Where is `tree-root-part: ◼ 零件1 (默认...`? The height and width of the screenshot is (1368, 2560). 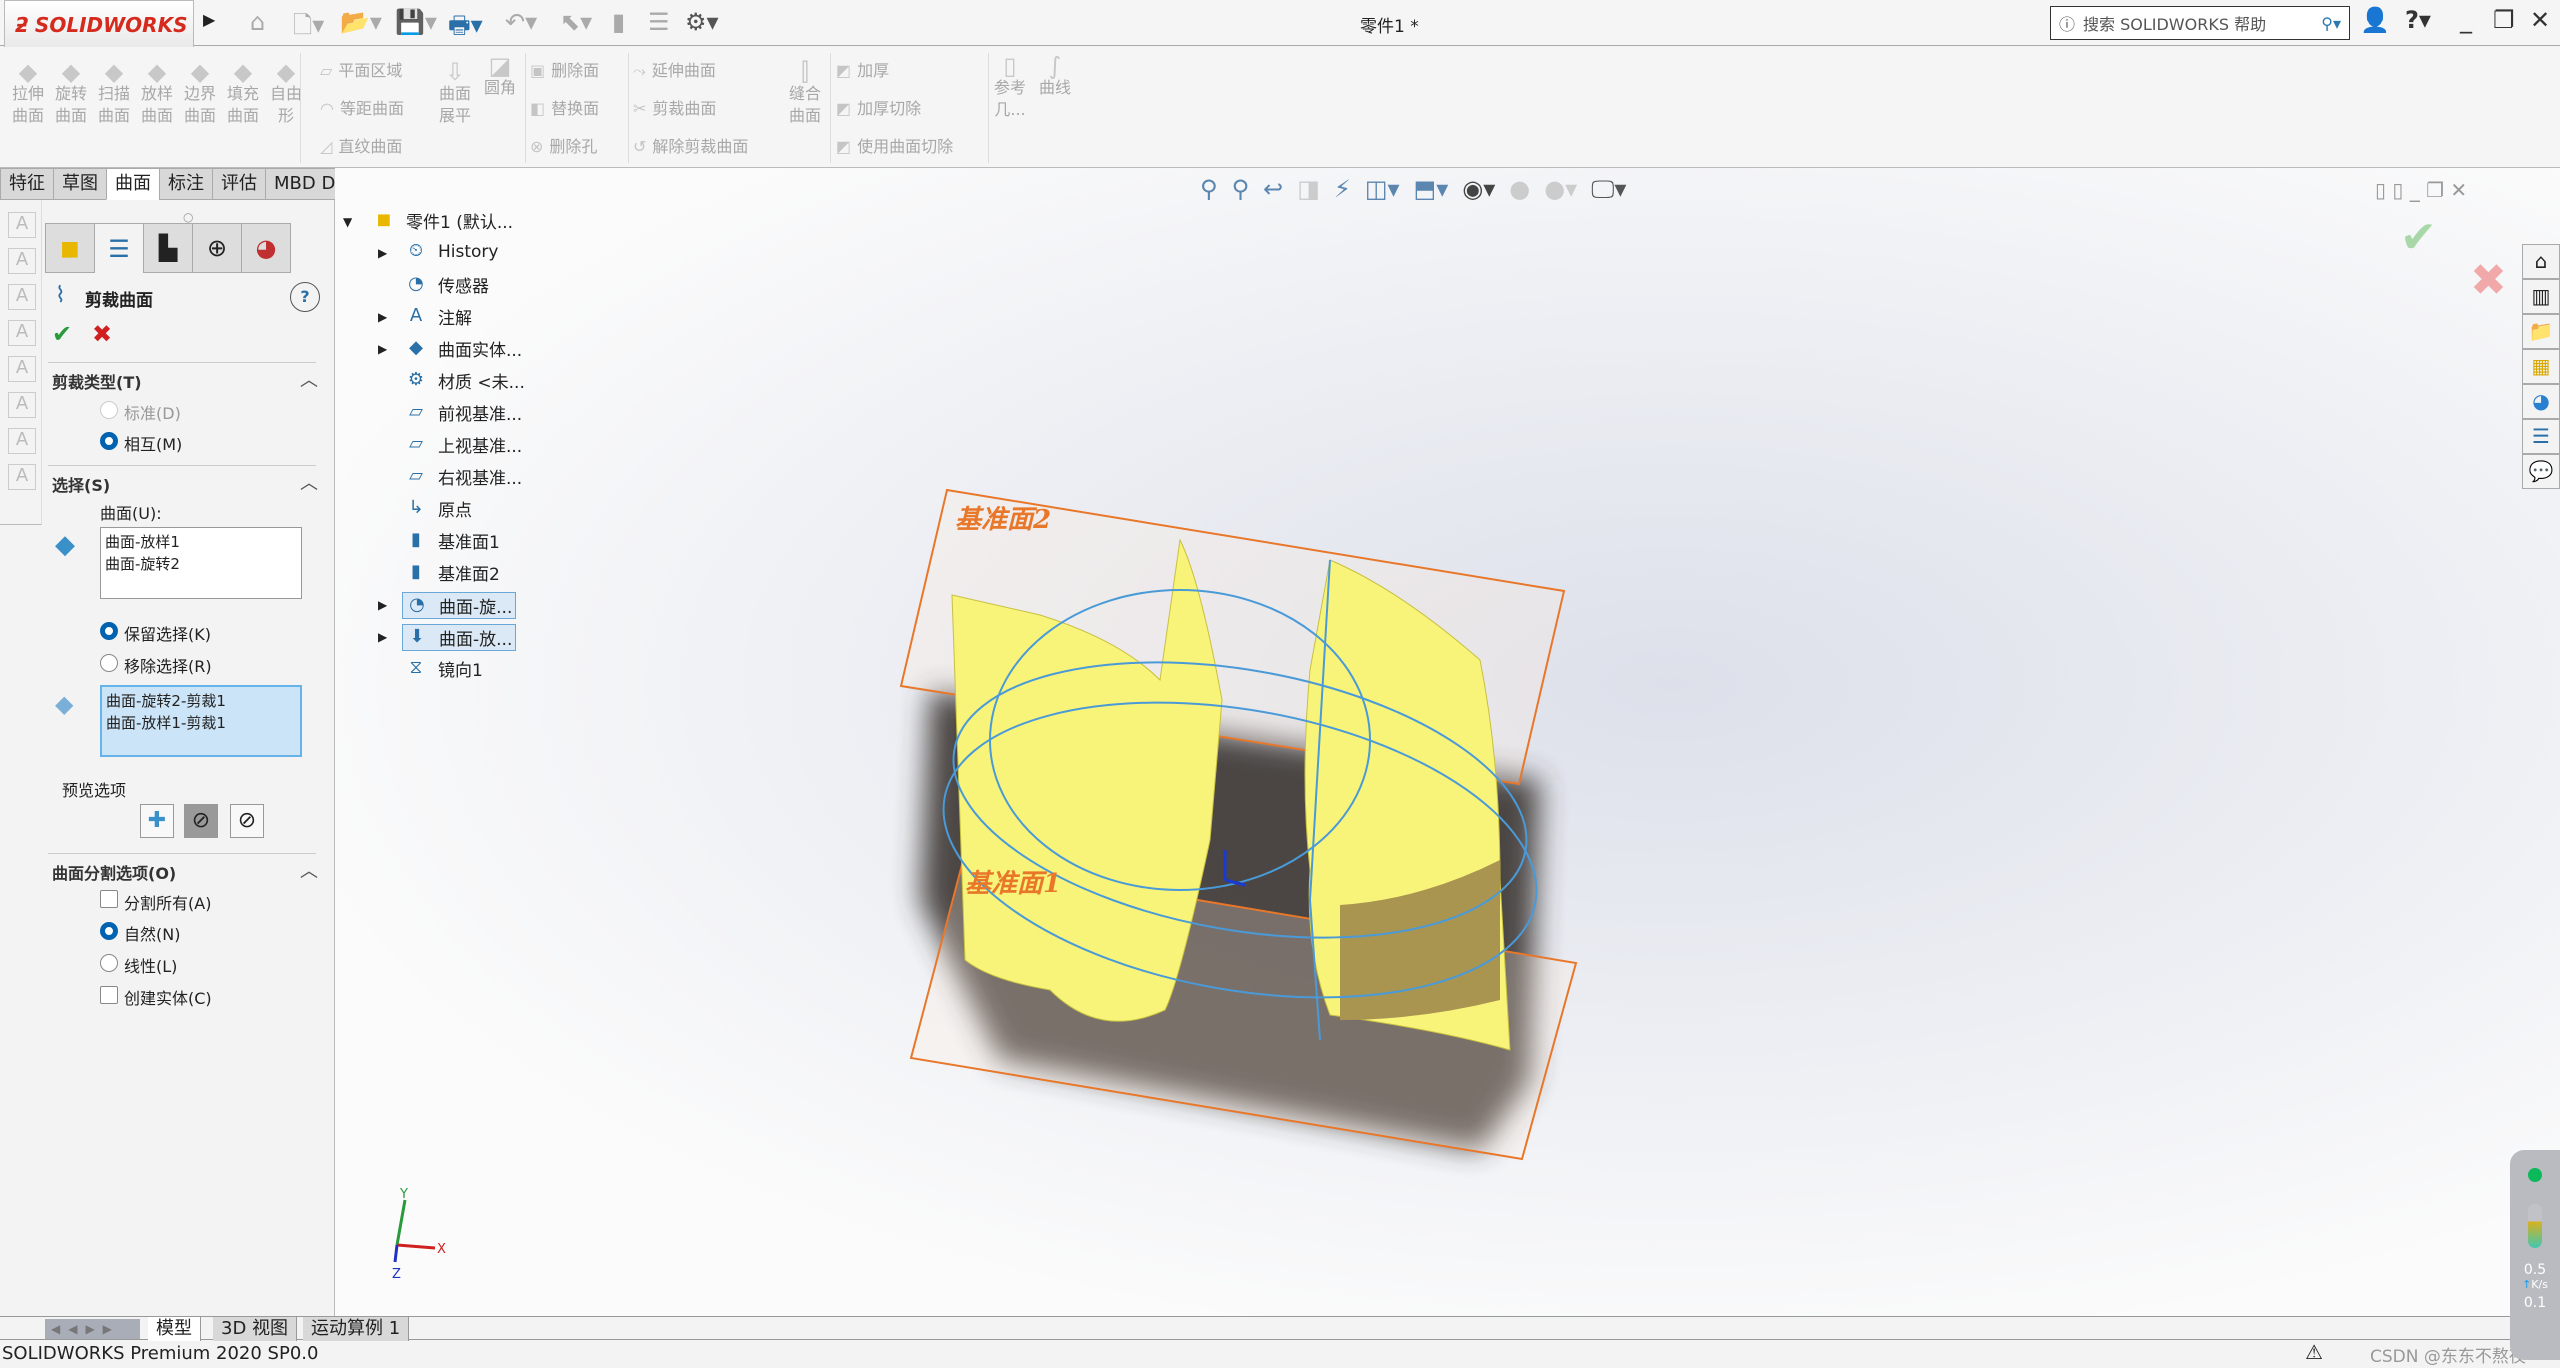
tree-root-part: ◼ 零件1 (默认... is located at coordinates (442, 221).